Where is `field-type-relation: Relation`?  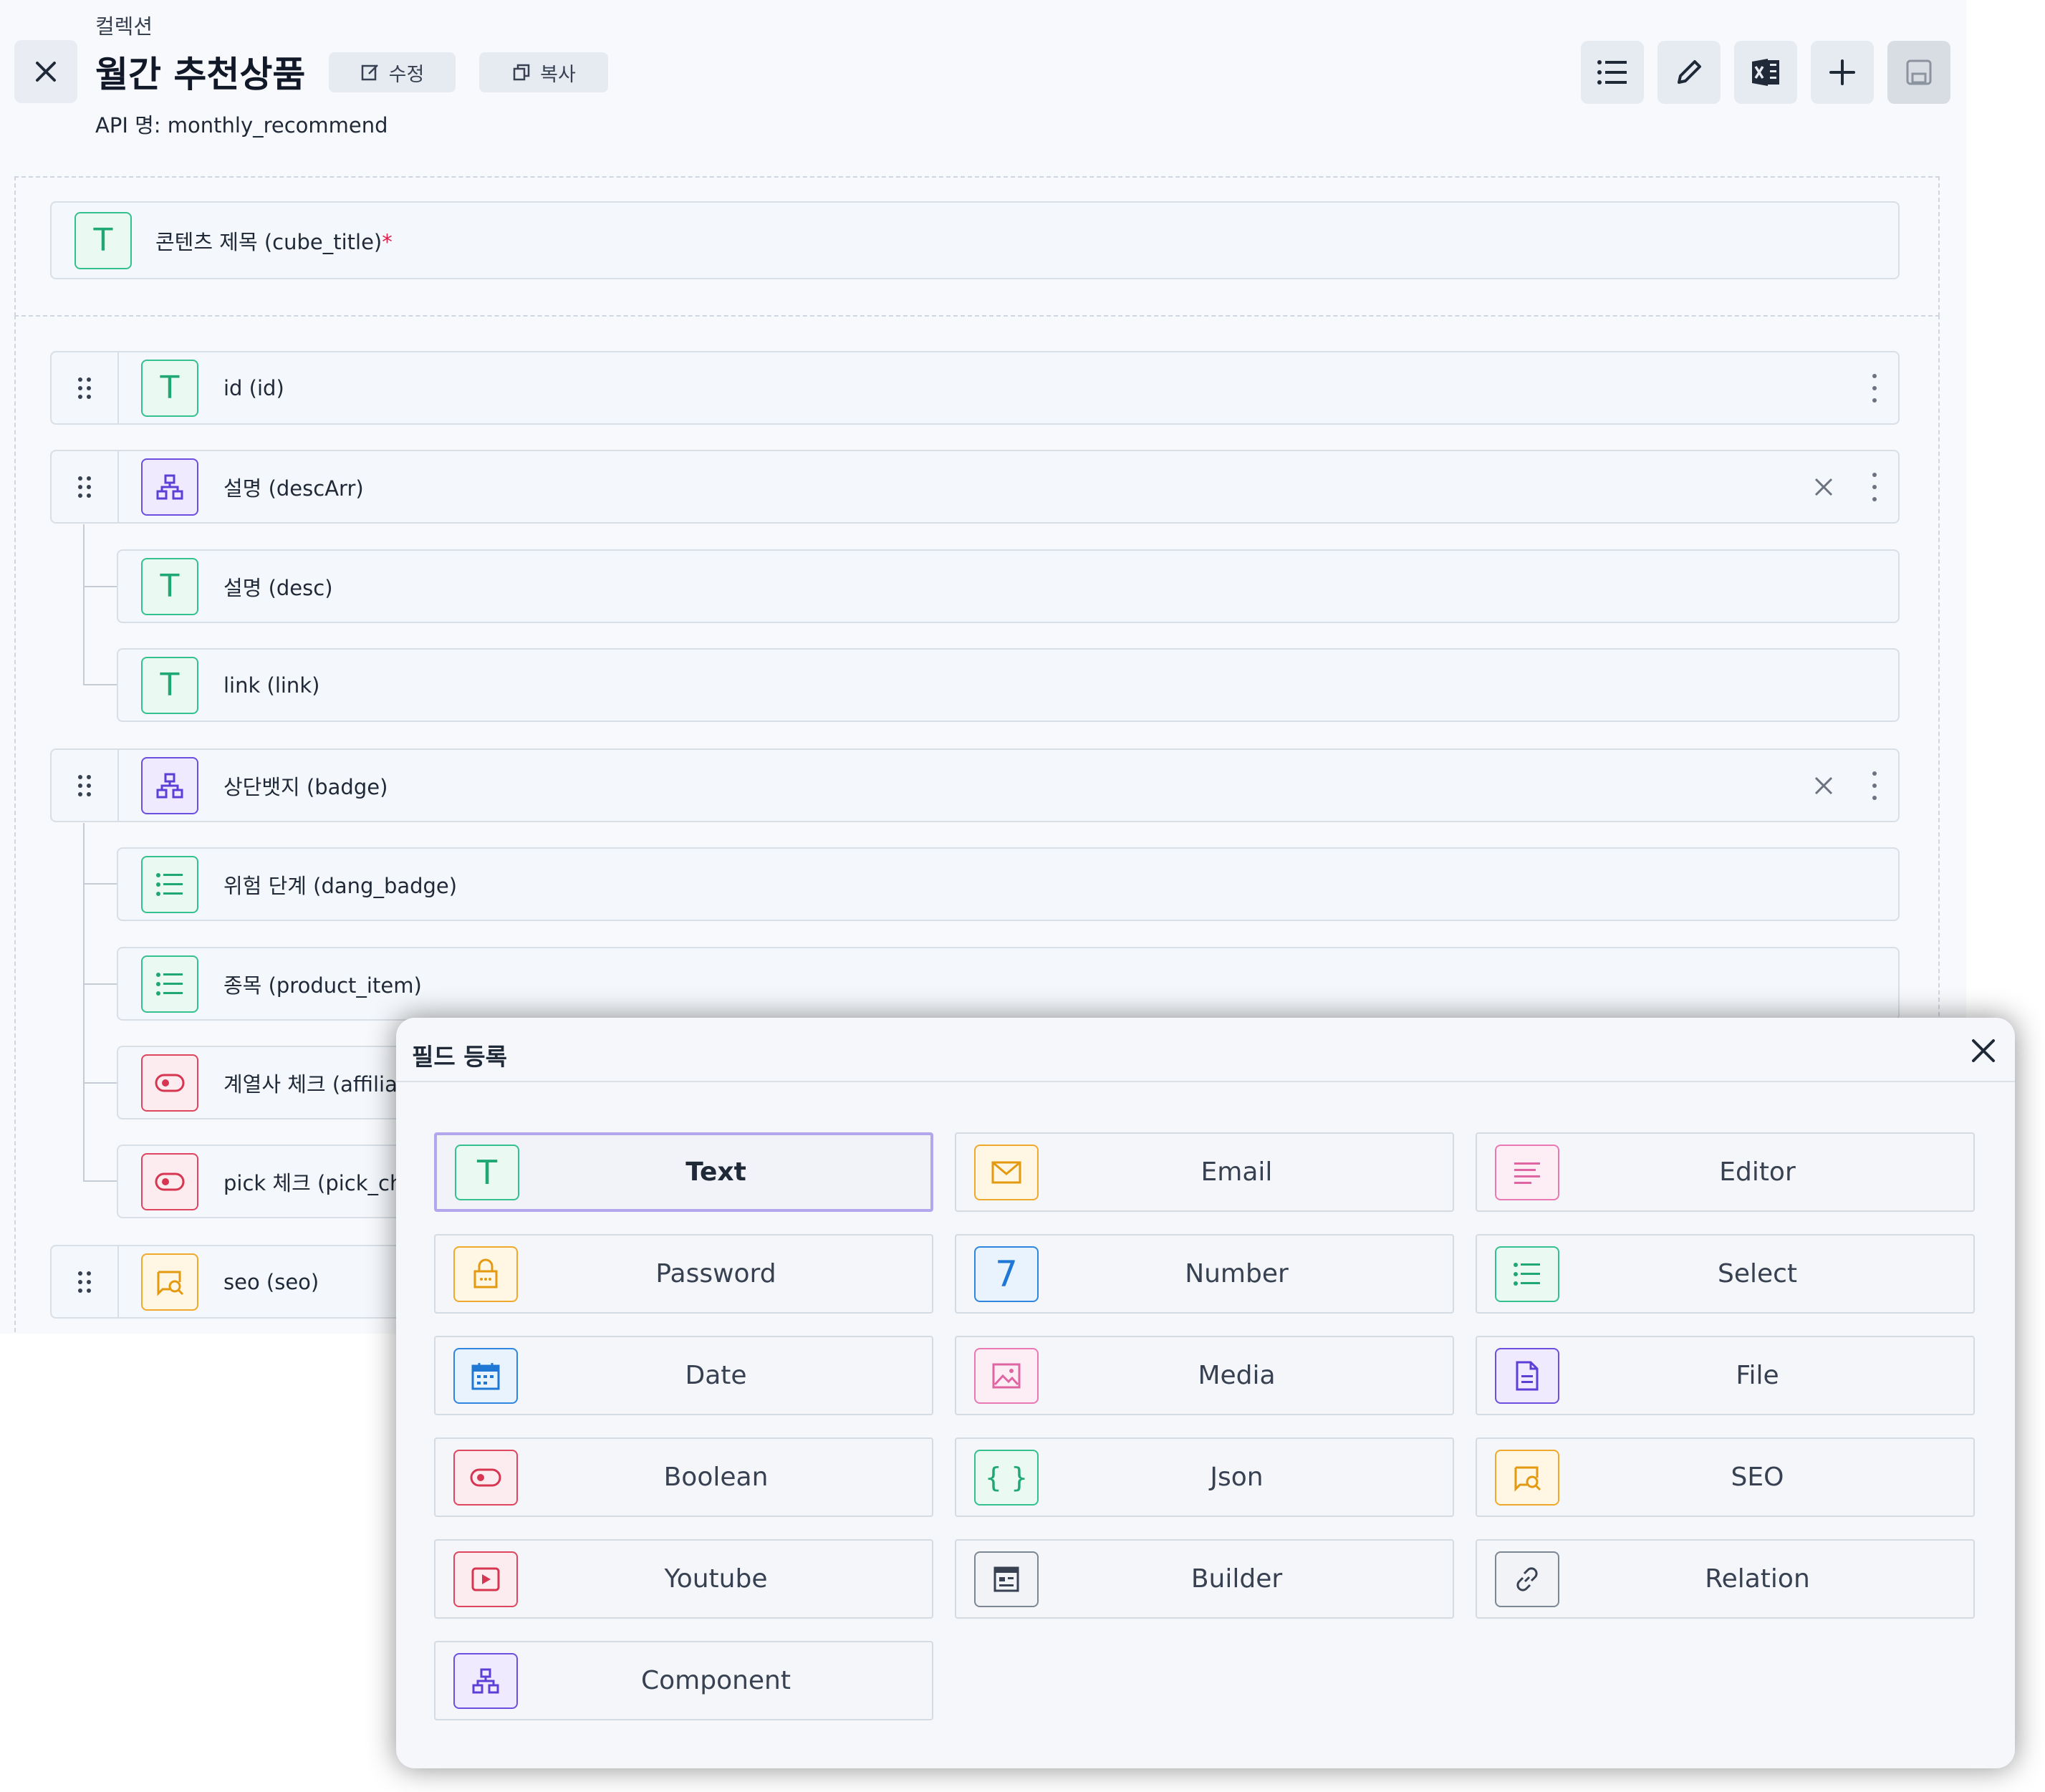
field-type-relation: Relation is located at coordinates (1725, 1579).